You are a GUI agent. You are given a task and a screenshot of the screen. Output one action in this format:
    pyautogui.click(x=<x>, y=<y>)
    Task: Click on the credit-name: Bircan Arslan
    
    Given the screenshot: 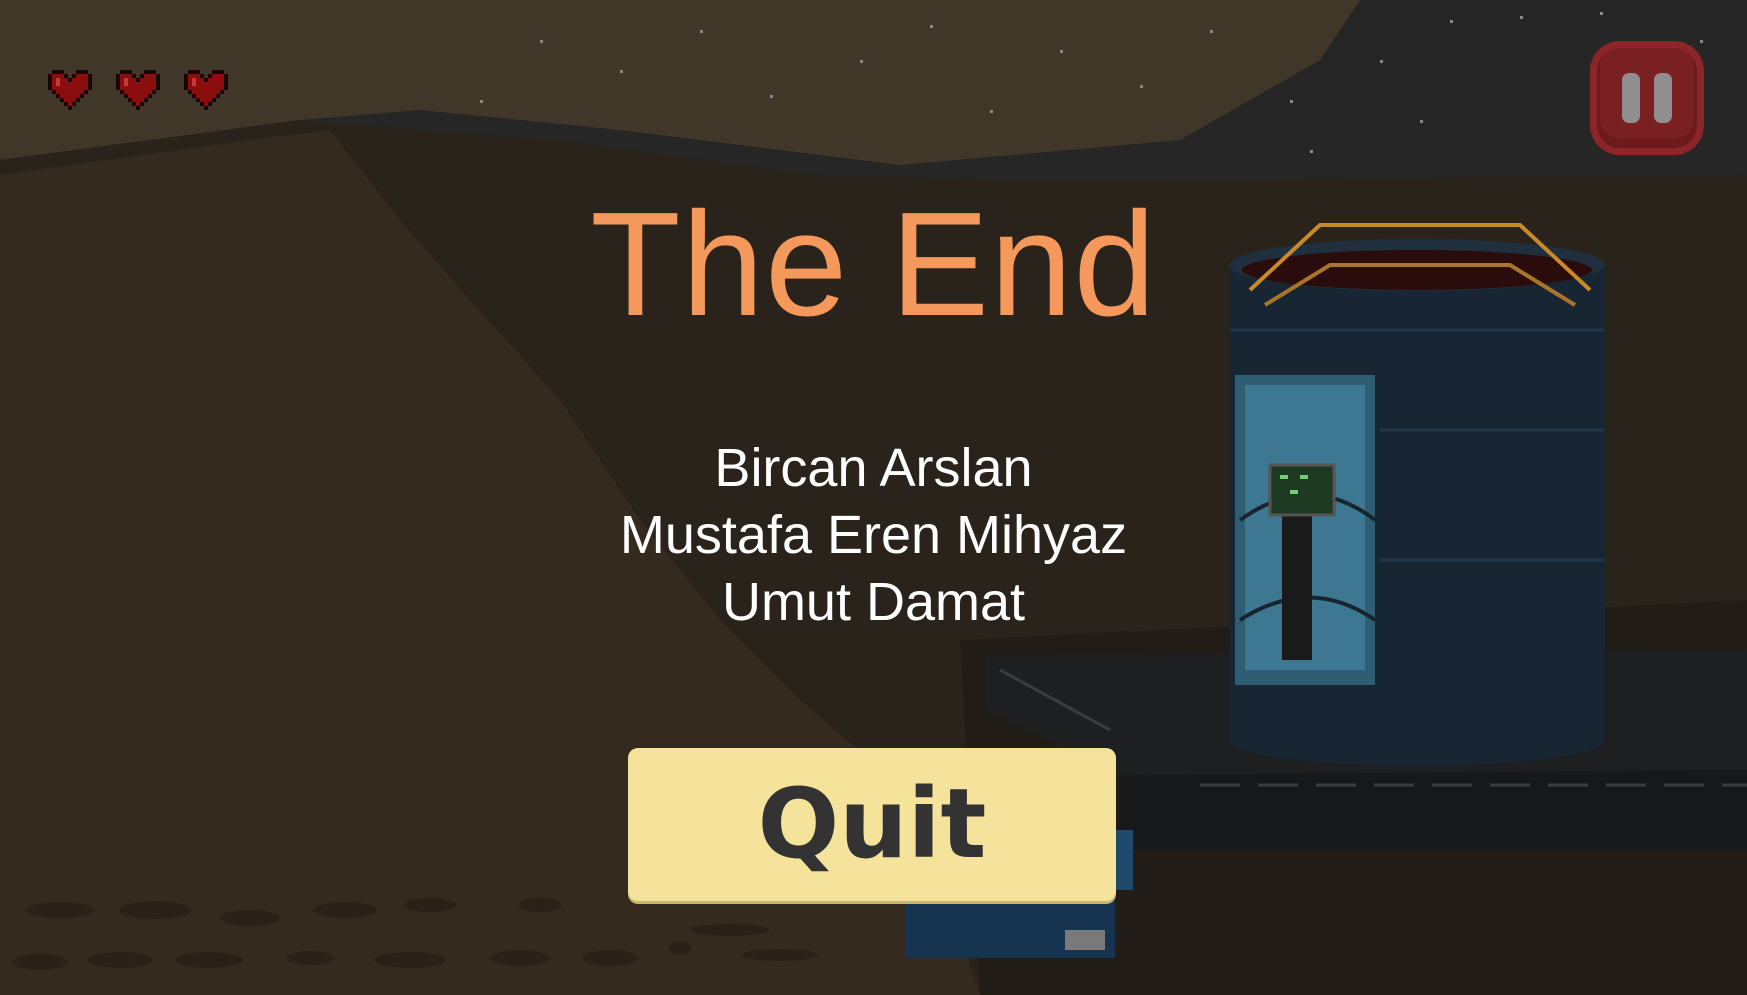 What is the action you would take?
    pyautogui.click(x=873, y=468)
    